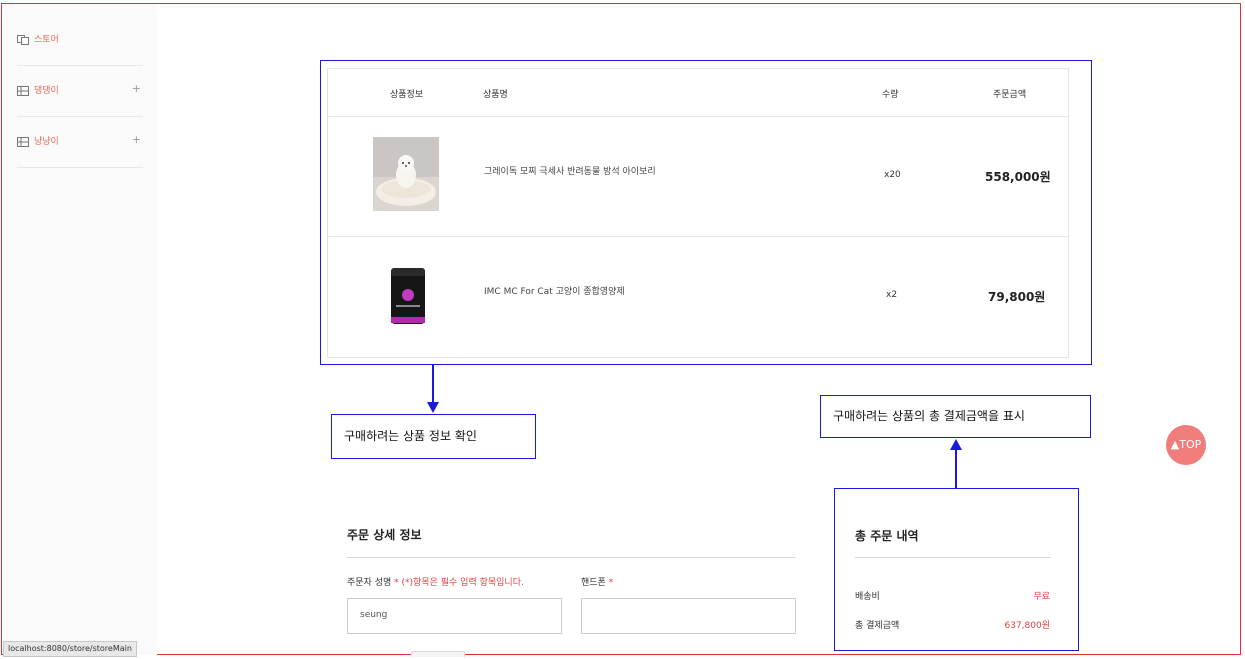 The width and height of the screenshot is (1245, 659). I want to click on sidebar-item-cat: 냥냥이 +, so click(80, 142).